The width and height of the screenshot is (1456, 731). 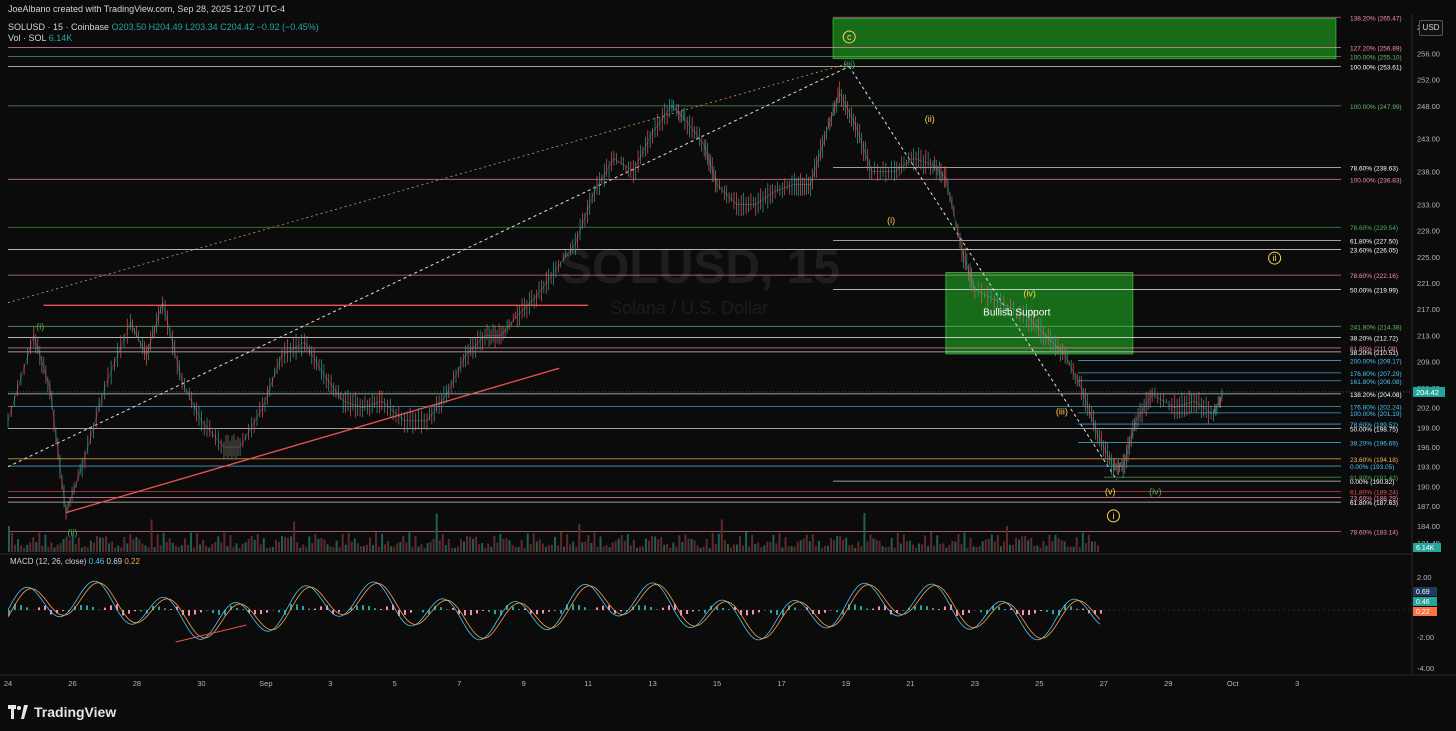 I want to click on time-axis-tick: Sep, so click(x=265, y=683).